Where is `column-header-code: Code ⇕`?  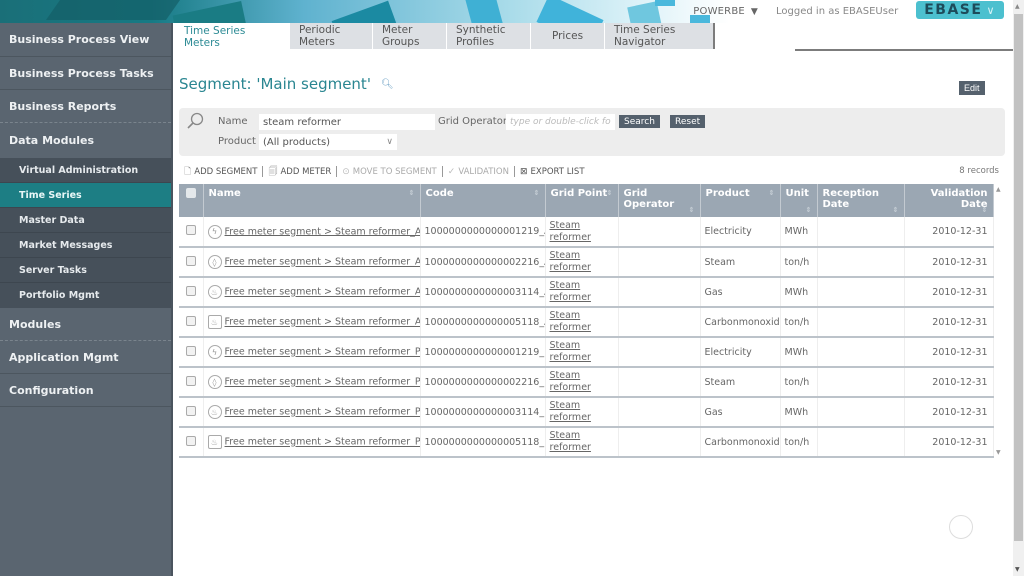 column-header-code: Code ⇕ is located at coordinates (483, 200).